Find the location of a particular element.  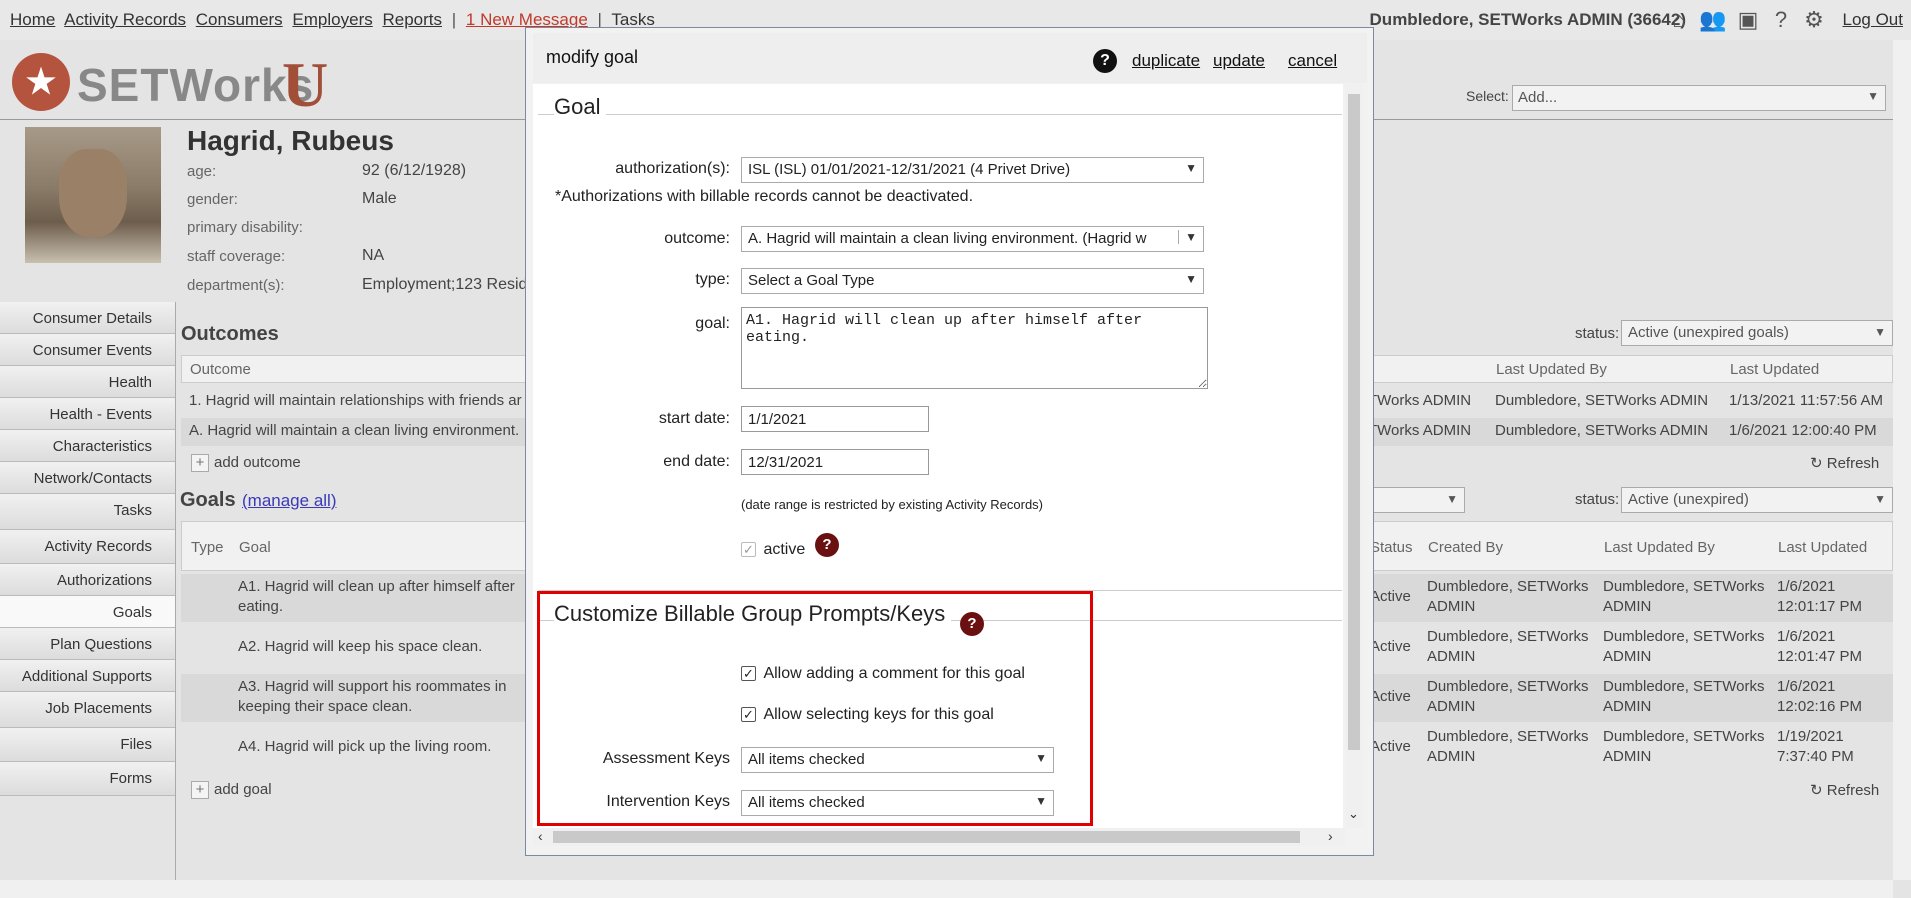

goal-cell-line2: keeping their space clean. is located at coordinates (325, 706).